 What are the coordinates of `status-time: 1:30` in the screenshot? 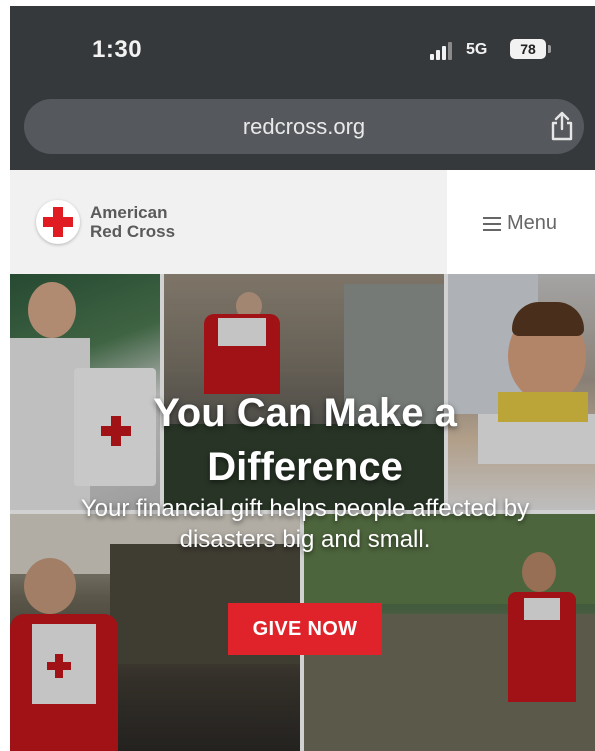 It's located at (117, 49).